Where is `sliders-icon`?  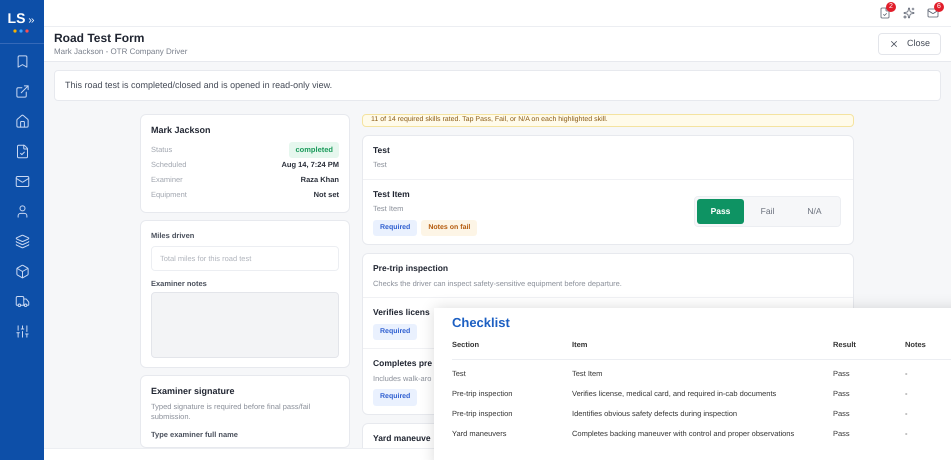 sliders-icon is located at coordinates (22, 331).